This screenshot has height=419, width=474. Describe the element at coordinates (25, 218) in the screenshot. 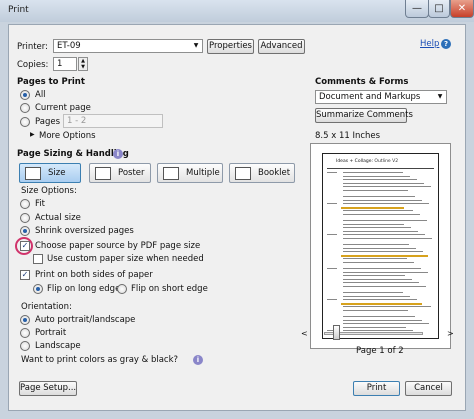

I see `actual-size-radio` at that location.